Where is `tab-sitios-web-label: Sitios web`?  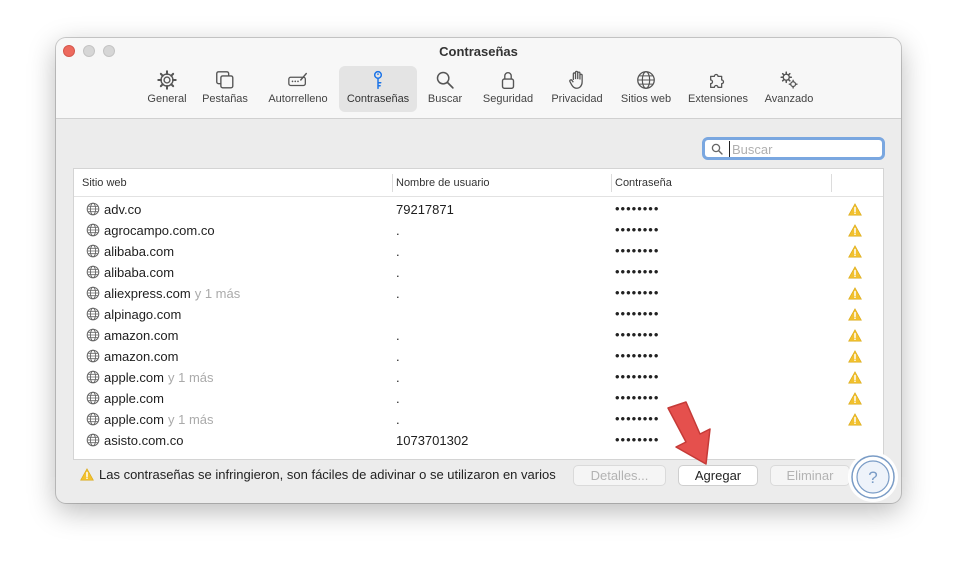
tab-sitios-web-label: Sitios web is located at coordinates (646, 99).